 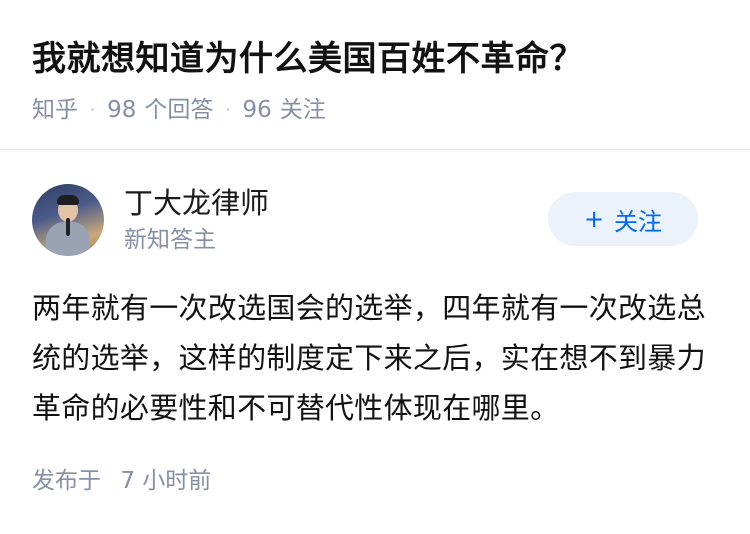 What do you see at coordinates (166, 481) in the screenshot?
I see `published-time: 7 小时前` at bounding box center [166, 481].